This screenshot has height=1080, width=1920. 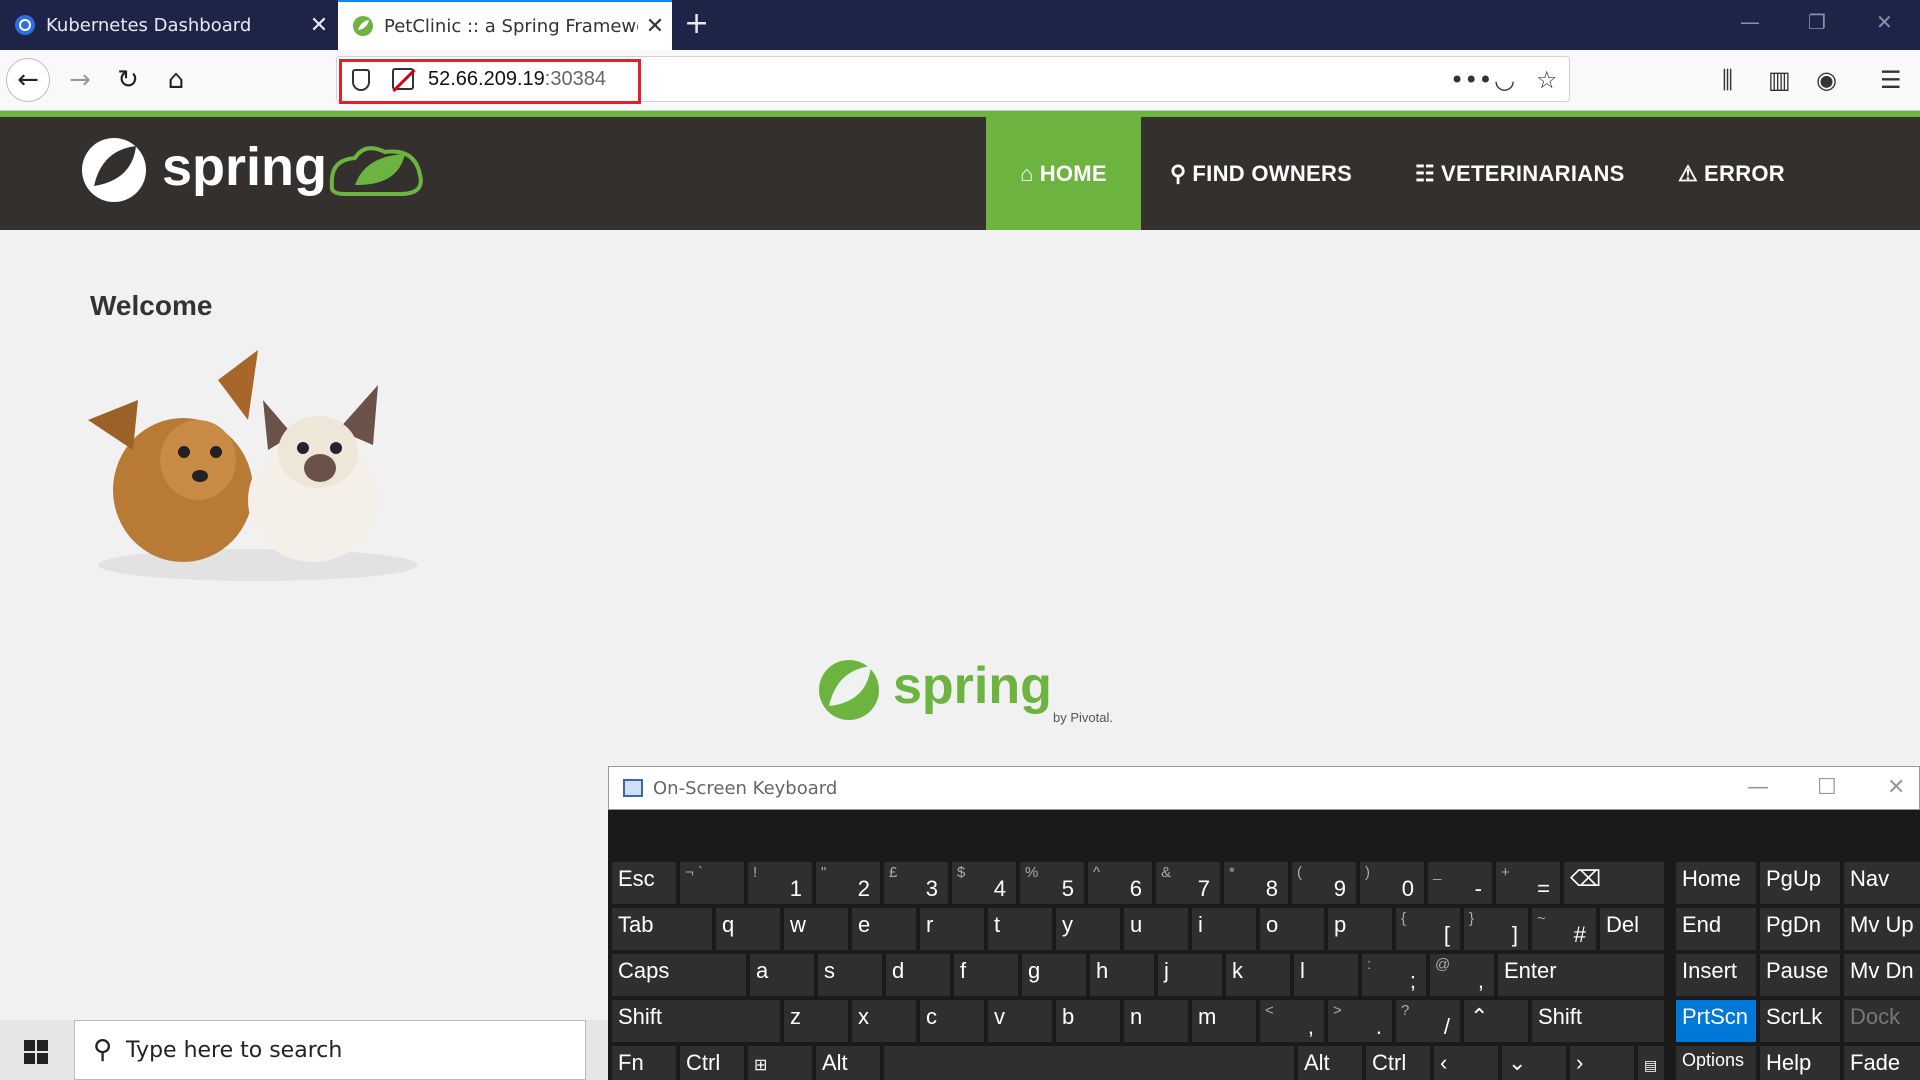 I want to click on key-l: l, so click(x=1326, y=975).